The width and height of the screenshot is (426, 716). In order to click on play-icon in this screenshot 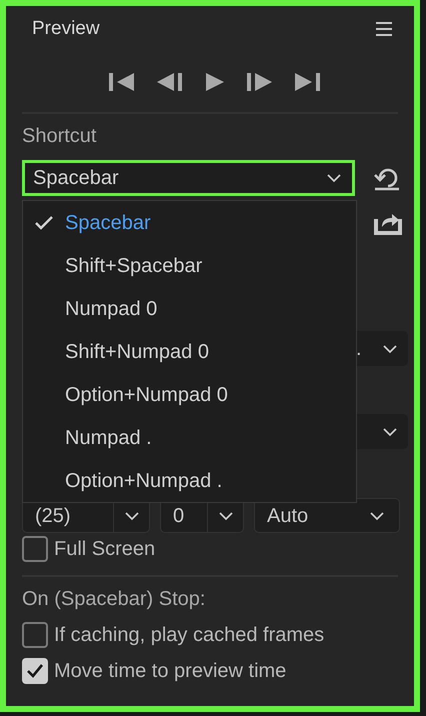, I will do `click(215, 82)`.